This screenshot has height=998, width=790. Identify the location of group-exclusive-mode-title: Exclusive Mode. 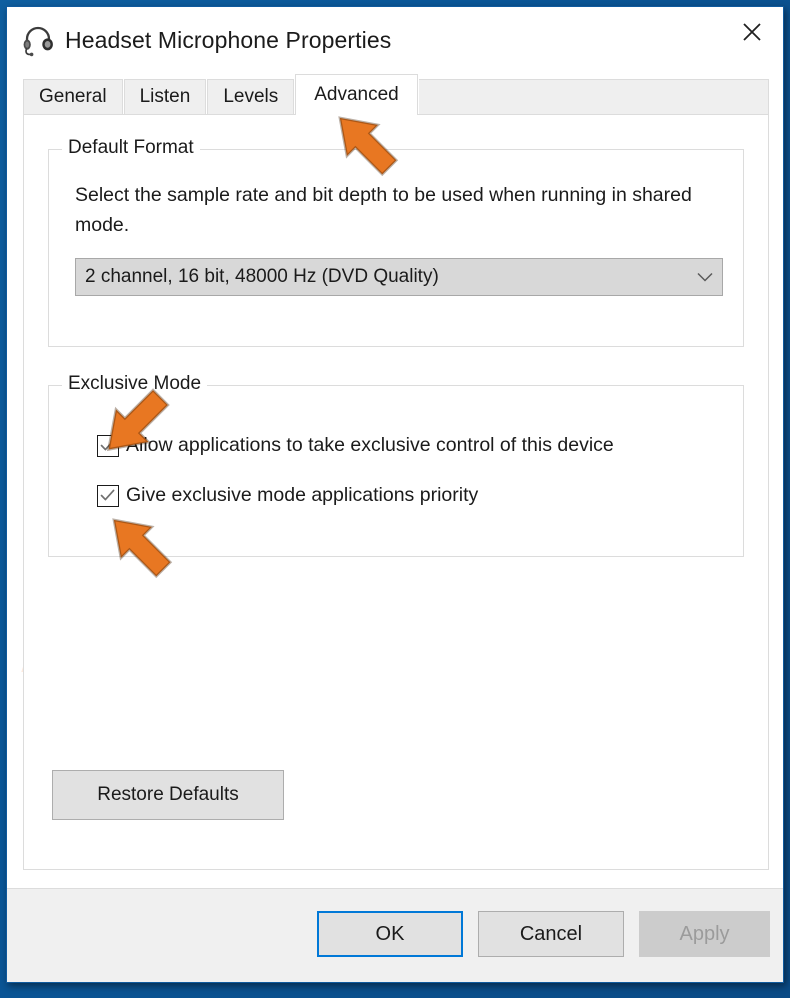
(135, 384).